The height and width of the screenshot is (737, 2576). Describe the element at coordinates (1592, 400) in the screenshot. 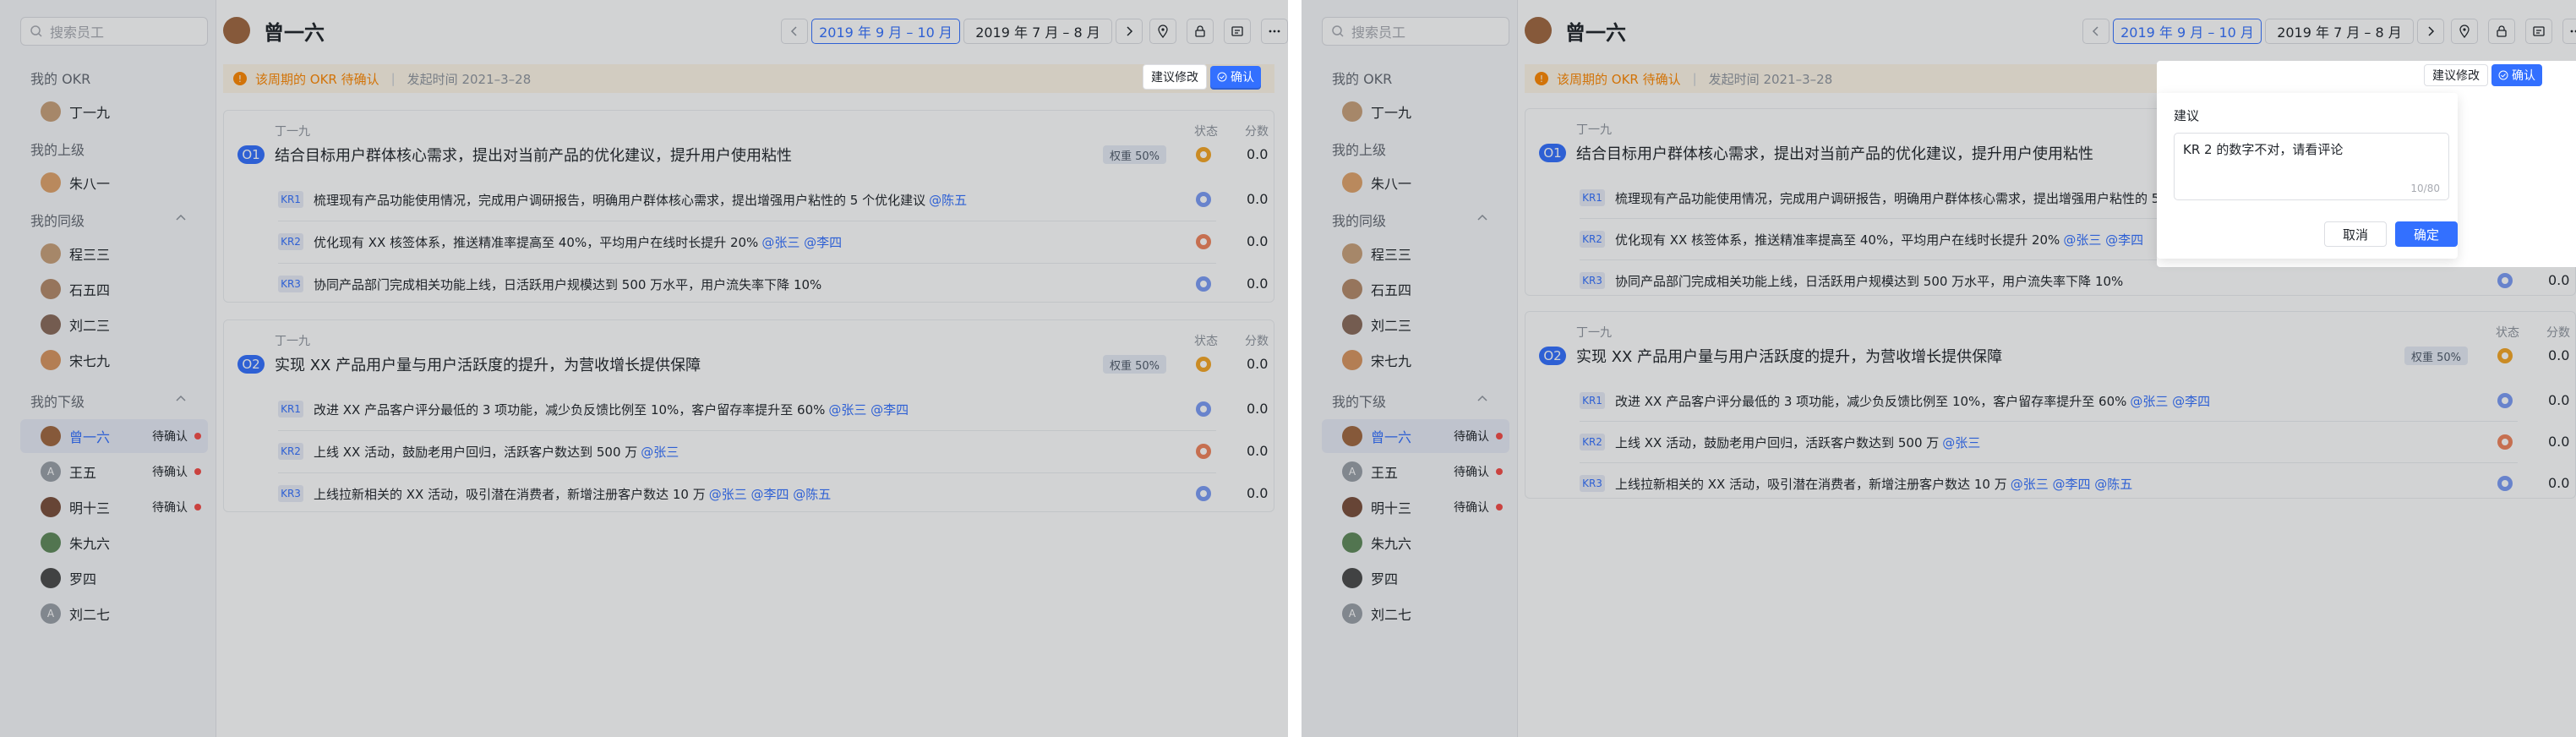

I see `kr-badge: KR1` at that location.